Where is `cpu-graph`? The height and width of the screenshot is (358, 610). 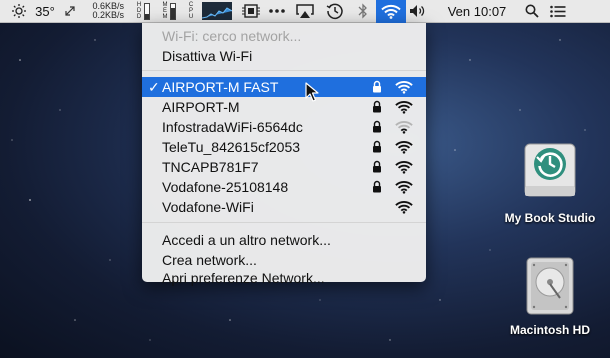
cpu-graph is located at coordinates (217, 11).